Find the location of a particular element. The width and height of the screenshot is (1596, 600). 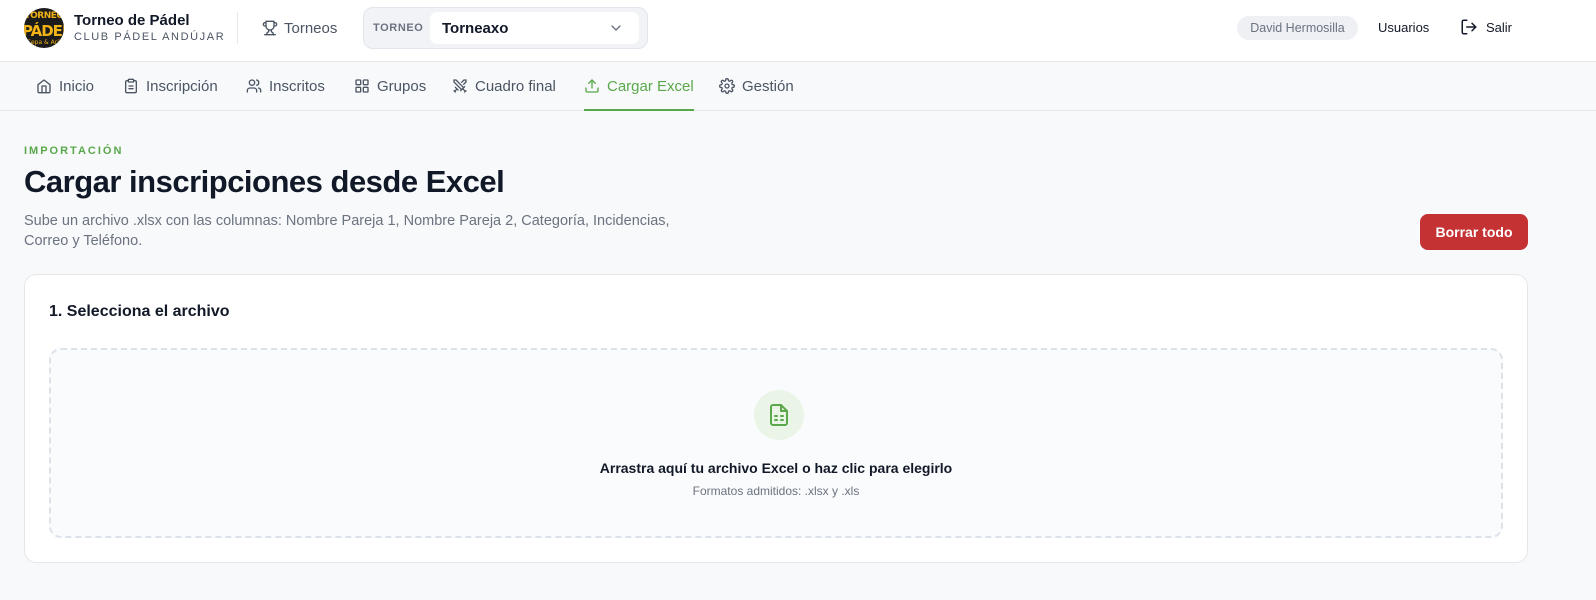

users-link: Usuarios is located at coordinates (1403, 27).